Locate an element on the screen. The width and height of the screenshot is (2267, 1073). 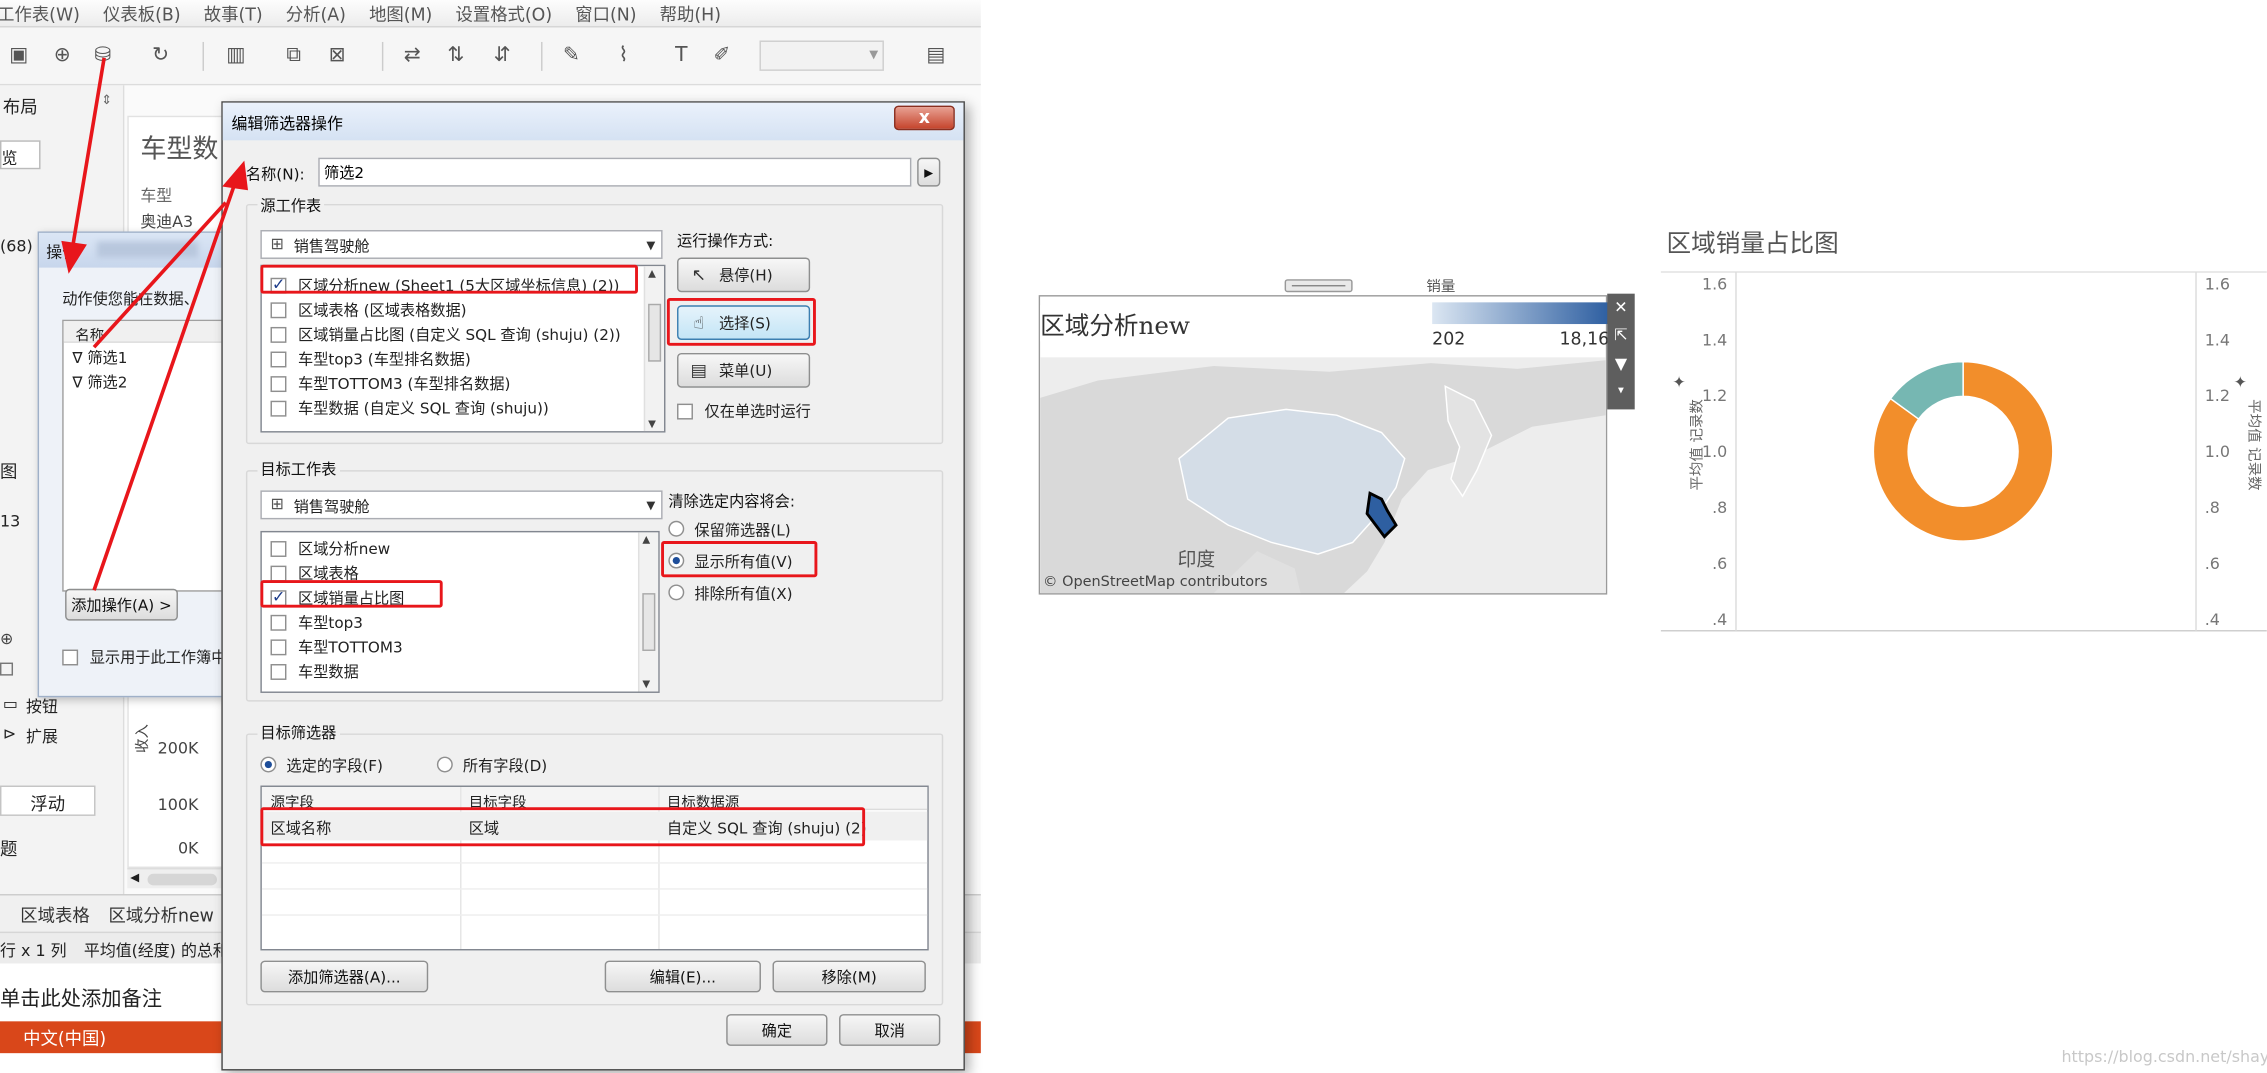
open-sheet-icon: ⇱ is located at coordinates (1620, 334).